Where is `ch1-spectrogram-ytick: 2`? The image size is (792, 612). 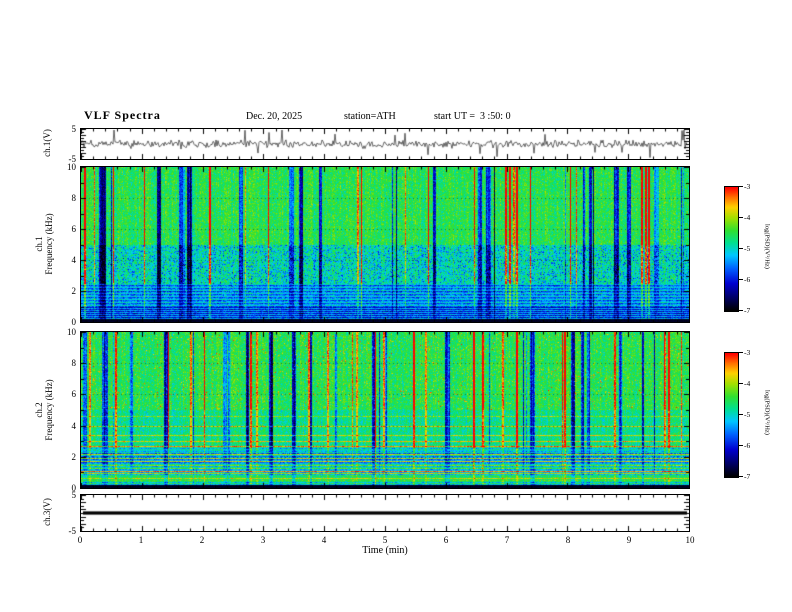
ch1-spectrogram-ytick: 2 is located at coordinates (74, 291).